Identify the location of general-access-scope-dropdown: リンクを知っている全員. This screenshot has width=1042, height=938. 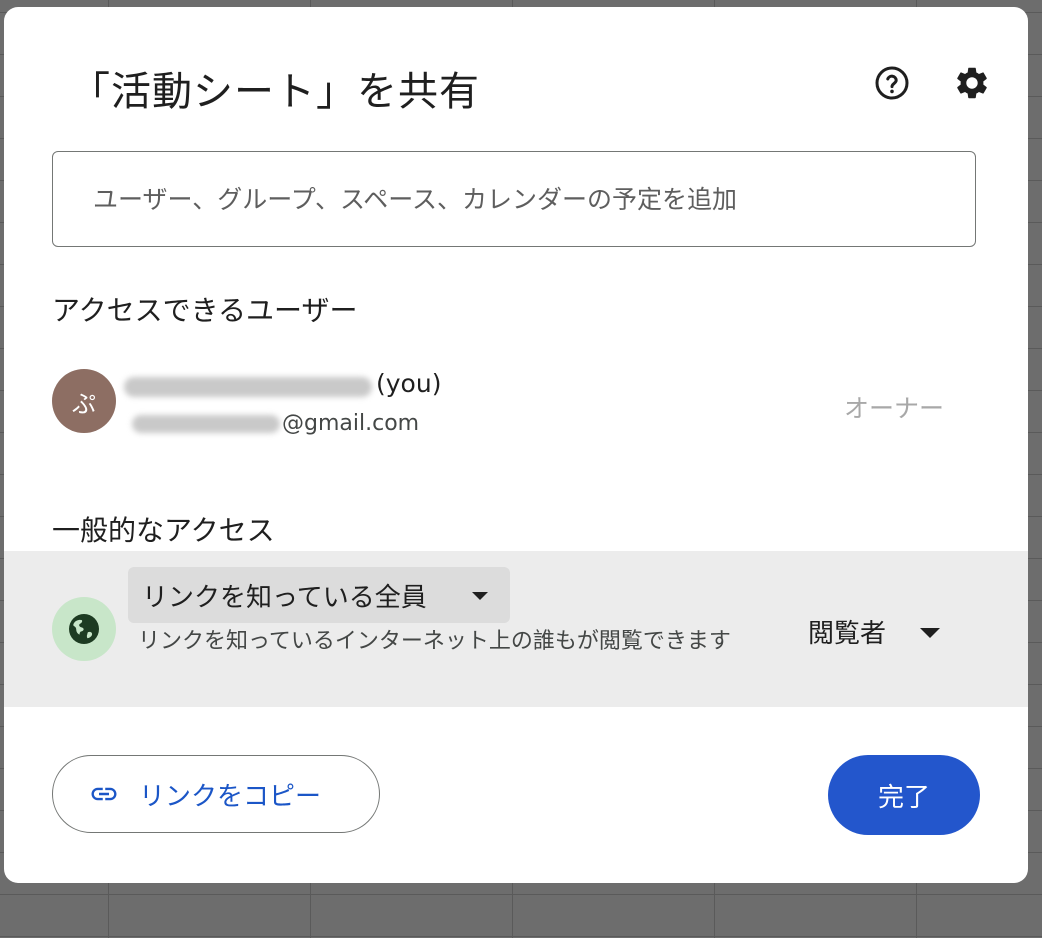
(319, 595).